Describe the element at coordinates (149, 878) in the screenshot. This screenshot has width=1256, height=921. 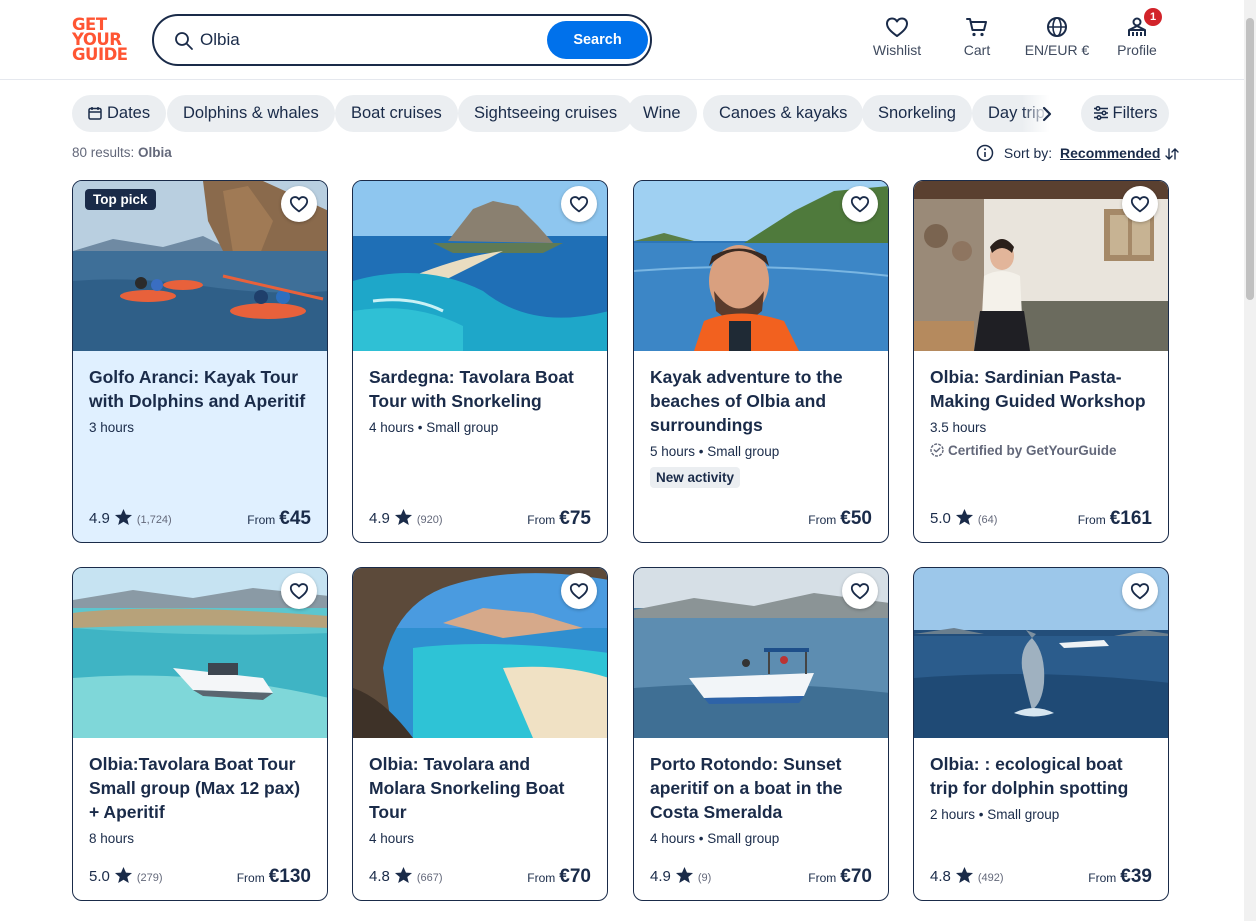
I see `review-count: (279)` at that location.